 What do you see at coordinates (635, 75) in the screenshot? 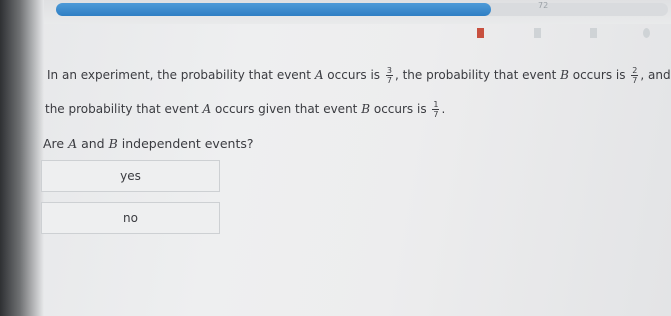
I see `fraction-p-b: 27` at bounding box center [635, 75].